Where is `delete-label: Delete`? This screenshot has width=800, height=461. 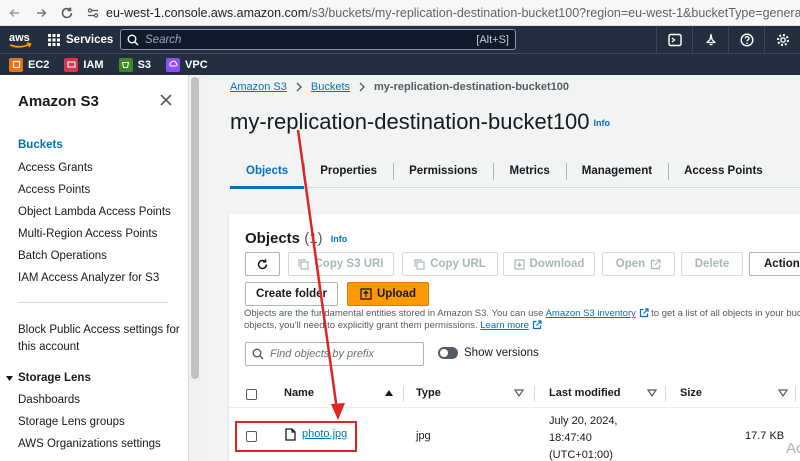 delete-label: Delete is located at coordinates (712, 264).